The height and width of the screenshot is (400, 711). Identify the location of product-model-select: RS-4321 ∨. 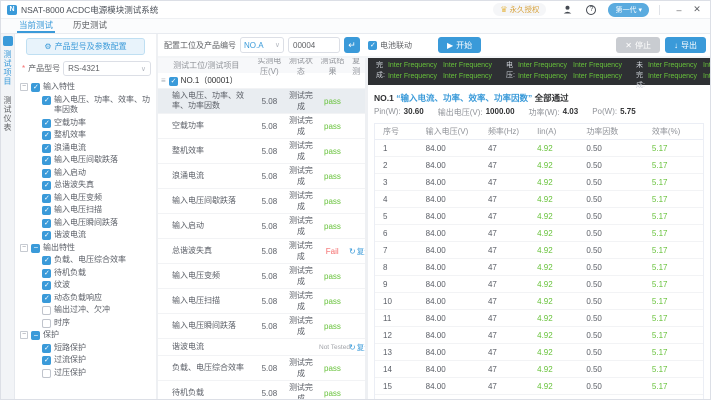
(107, 68).